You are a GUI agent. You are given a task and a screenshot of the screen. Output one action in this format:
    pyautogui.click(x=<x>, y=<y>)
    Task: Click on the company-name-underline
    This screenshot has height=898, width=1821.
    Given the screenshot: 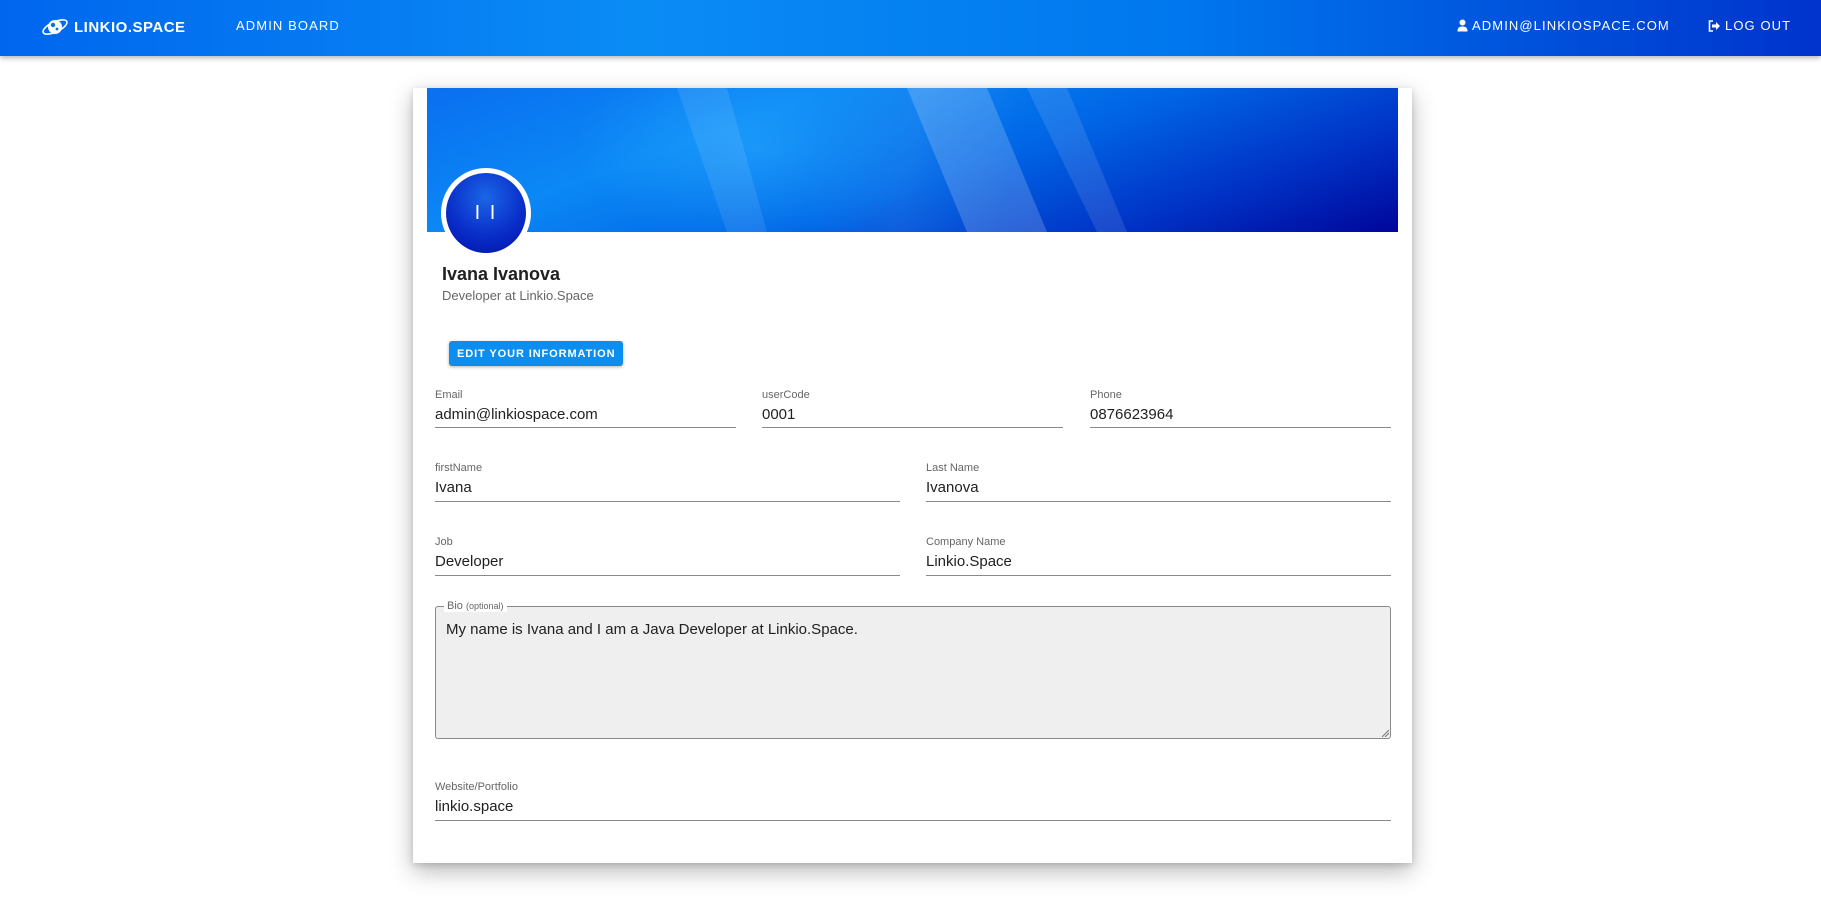 What is the action you would take?
    pyautogui.click(x=1158, y=575)
    